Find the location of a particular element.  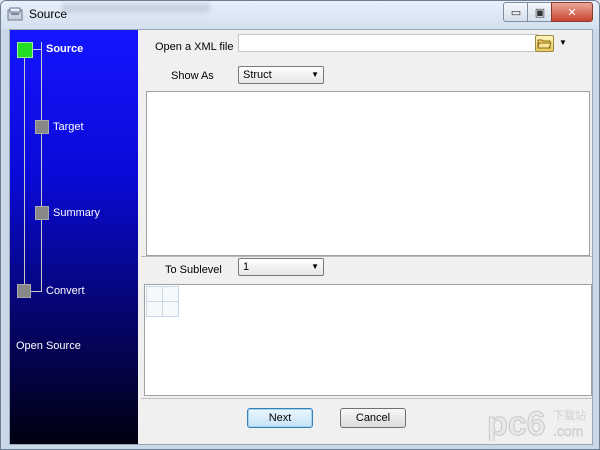

browse-folder-button is located at coordinates (544, 43).